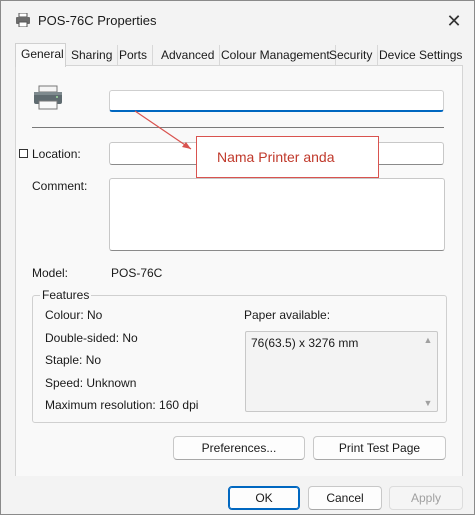  I want to click on tab-sharing: Sharing, so click(92, 55).